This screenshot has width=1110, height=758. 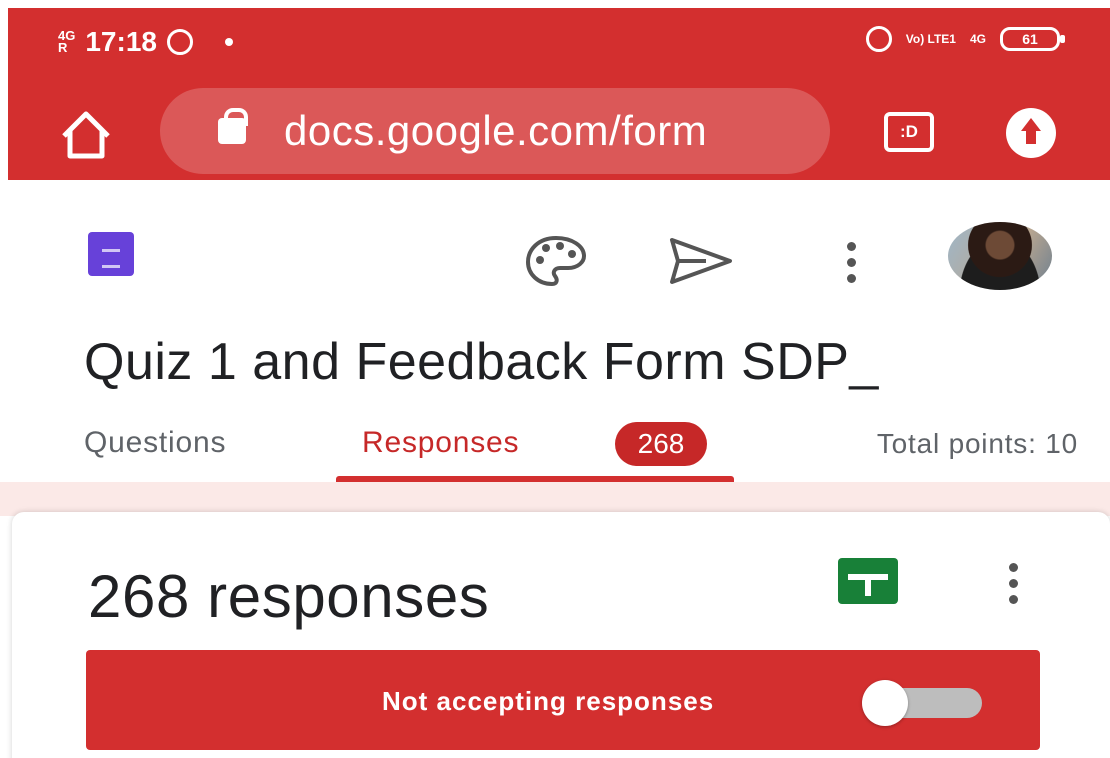 I want to click on toggle-knob, so click(x=885, y=703).